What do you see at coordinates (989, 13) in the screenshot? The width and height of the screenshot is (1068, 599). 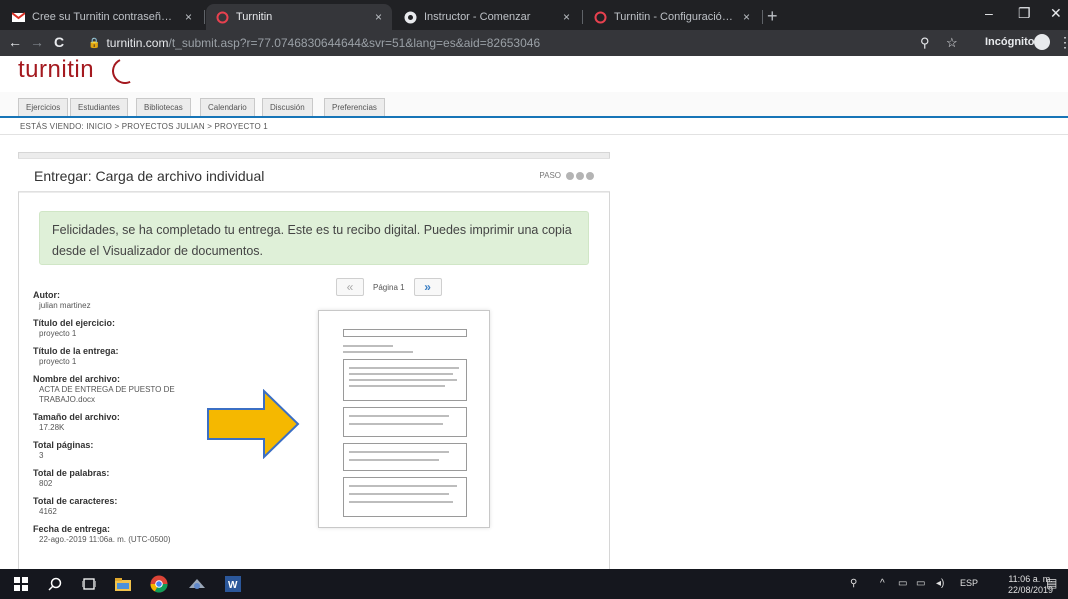 I see `minimize-button: –` at bounding box center [989, 13].